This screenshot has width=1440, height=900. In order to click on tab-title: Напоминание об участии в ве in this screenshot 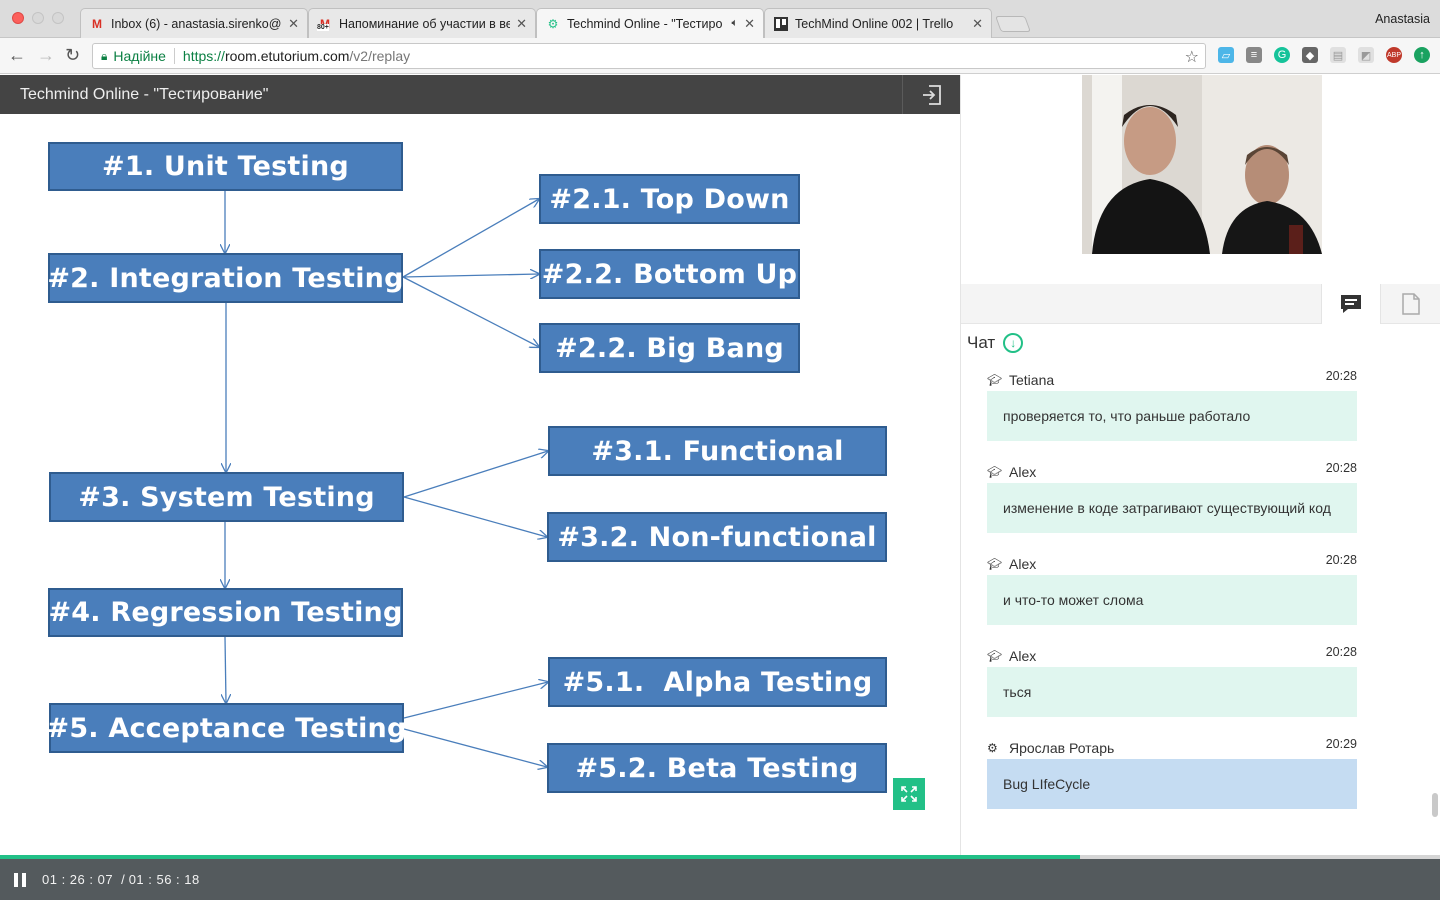, I will do `click(425, 23)`.